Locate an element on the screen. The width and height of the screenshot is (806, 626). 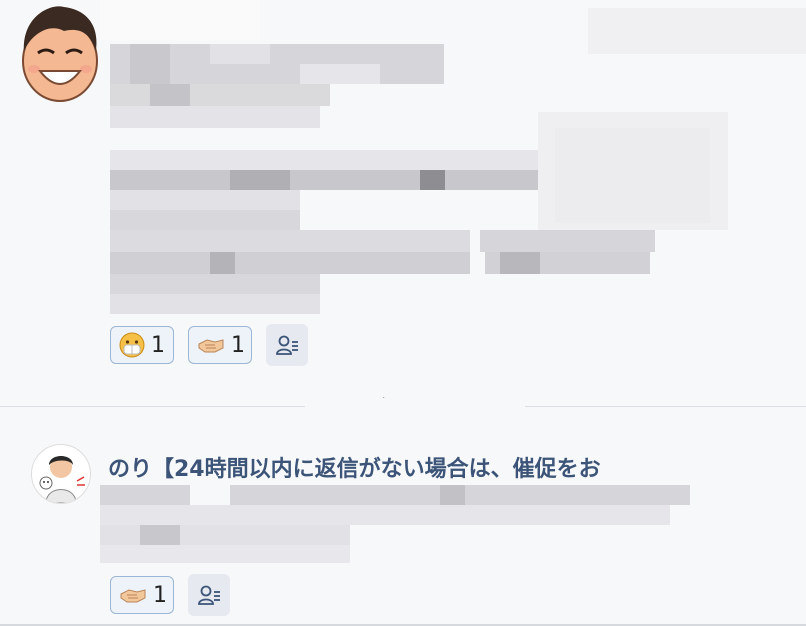
redacted-attachment-inner is located at coordinates (632, 175).